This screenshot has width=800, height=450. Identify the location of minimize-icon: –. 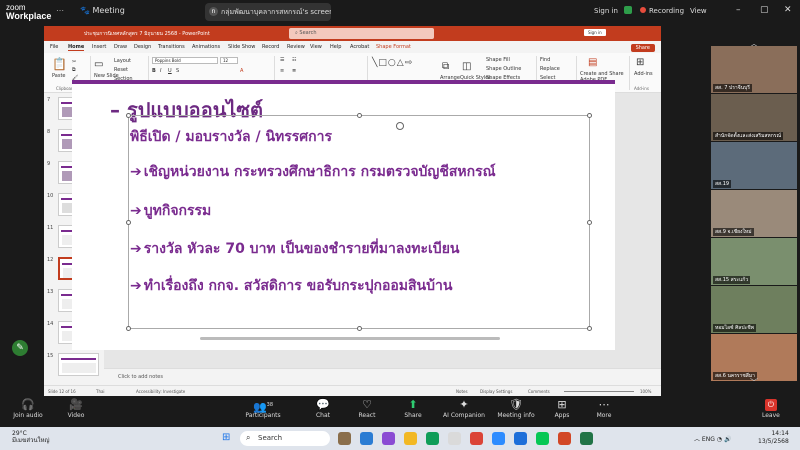
(738, 10).